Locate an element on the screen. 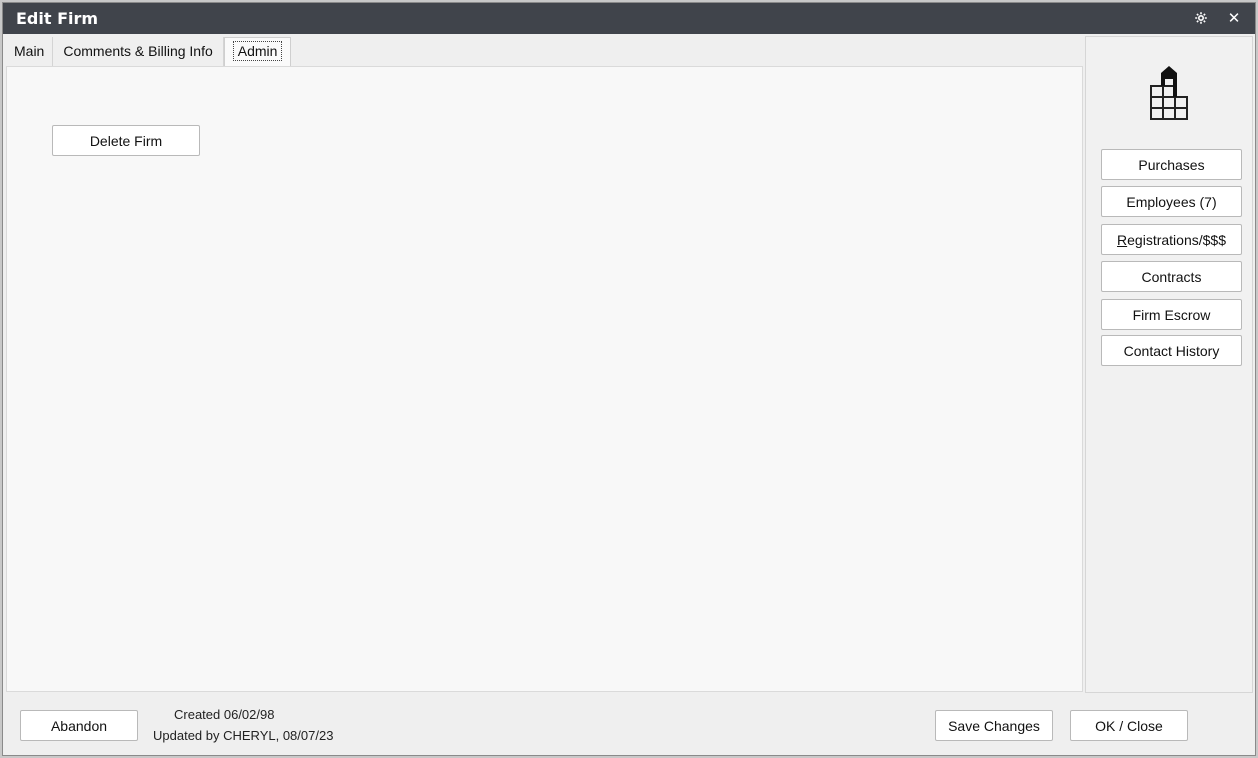 This screenshot has height=758, width=1258. firm-escrow-button: Firm Escrow is located at coordinates (1171, 314).